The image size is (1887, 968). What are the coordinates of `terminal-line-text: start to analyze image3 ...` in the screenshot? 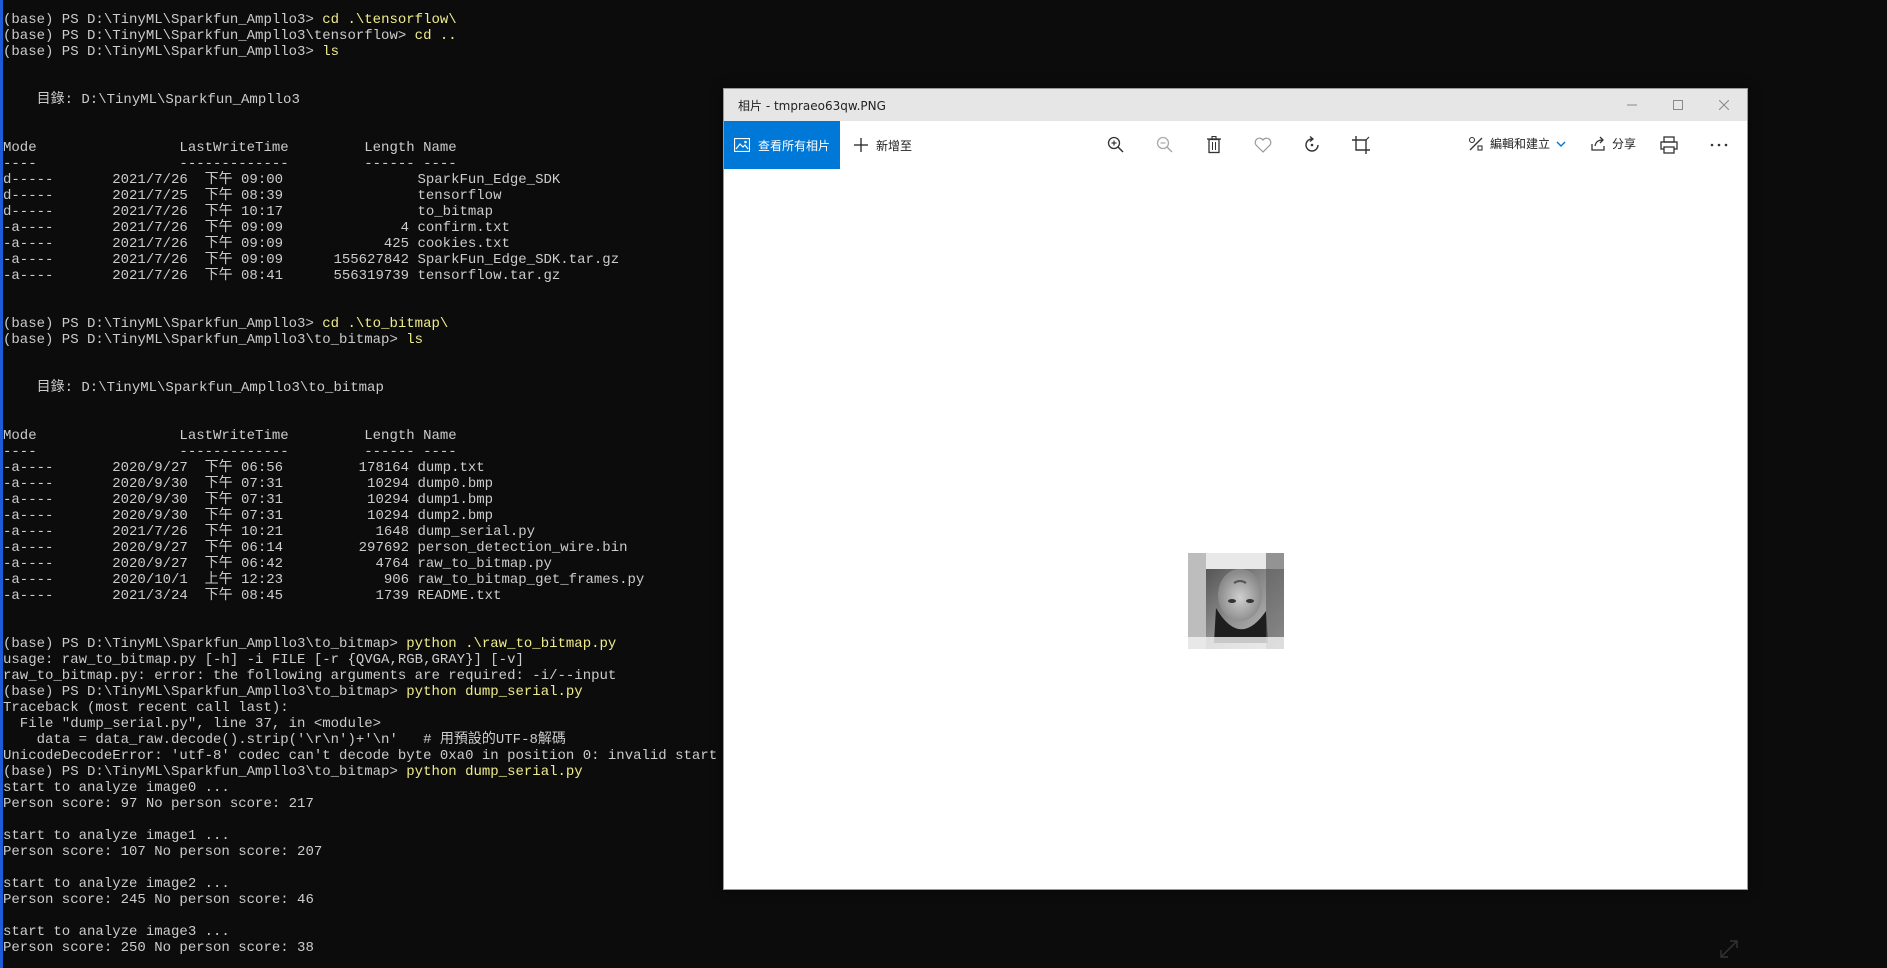 It's located at (116, 932).